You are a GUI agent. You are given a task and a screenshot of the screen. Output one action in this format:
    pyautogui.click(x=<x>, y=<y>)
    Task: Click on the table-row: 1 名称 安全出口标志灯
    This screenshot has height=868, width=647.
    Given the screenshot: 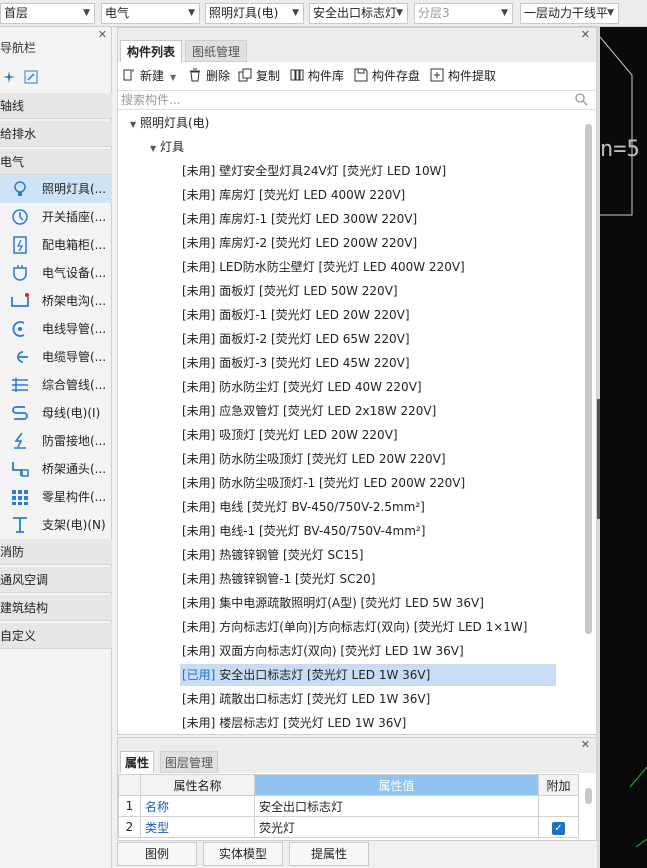 What is the action you would take?
    pyautogui.click(x=348, y=806)
    